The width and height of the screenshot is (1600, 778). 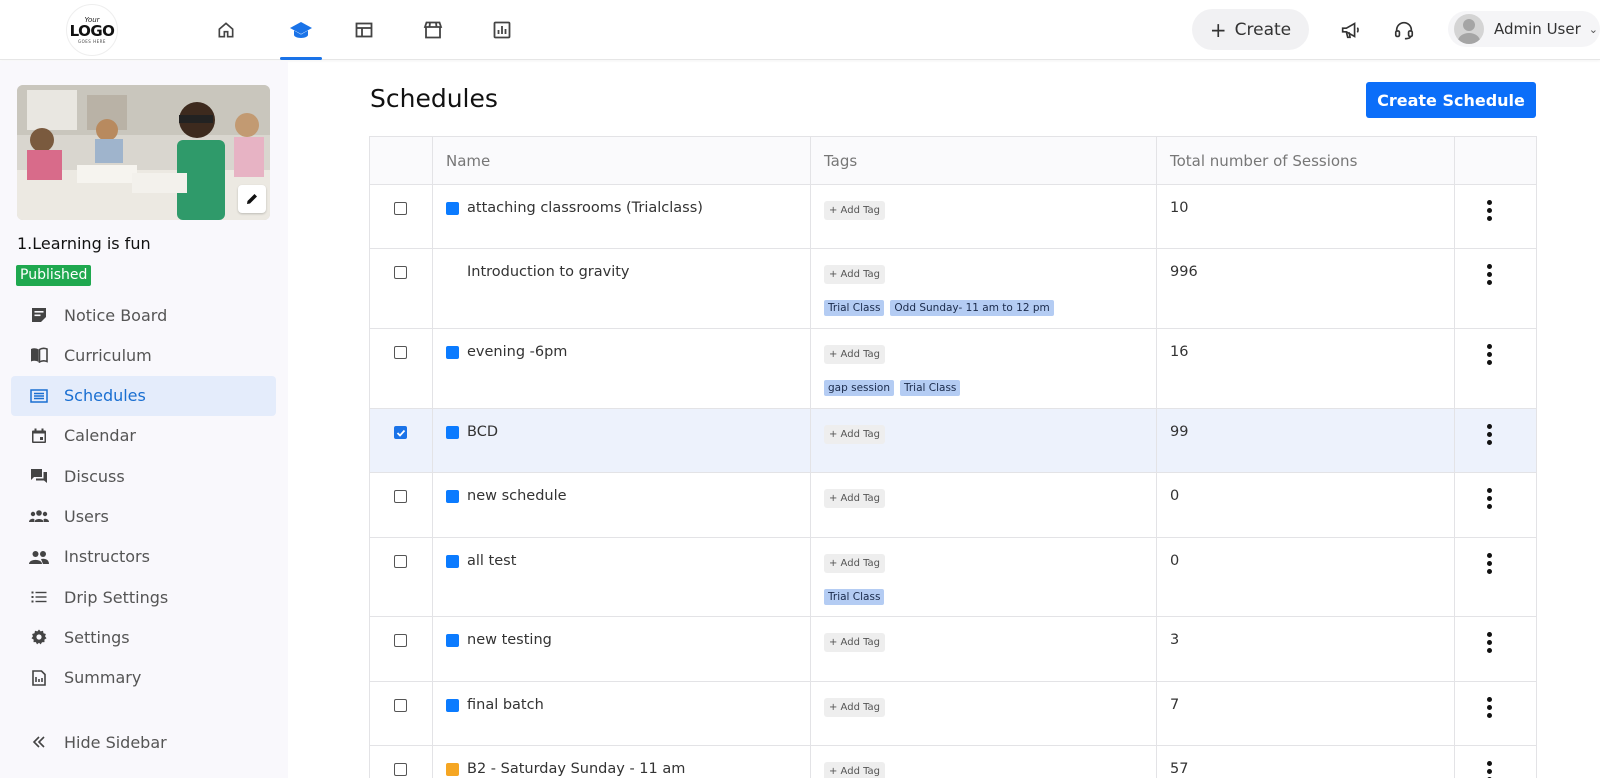 I want to click on sidebar-item-drip-settings: Drip Settings, so click(x=143, y=597).